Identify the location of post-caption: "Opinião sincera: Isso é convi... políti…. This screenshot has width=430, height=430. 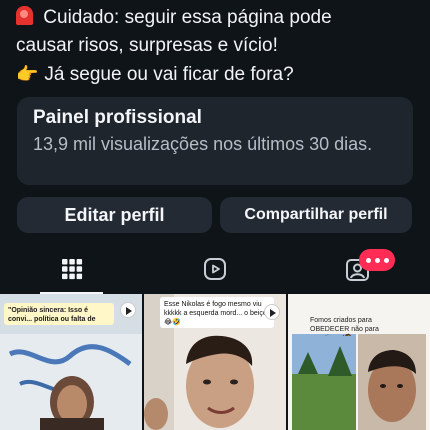
(59, 314).